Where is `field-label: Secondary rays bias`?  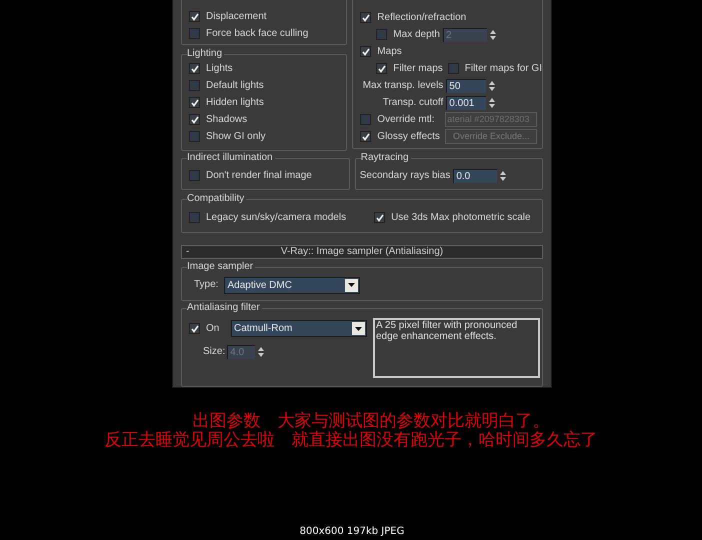
field-label: Secondary rays bias is located at coordinates (405, 176).